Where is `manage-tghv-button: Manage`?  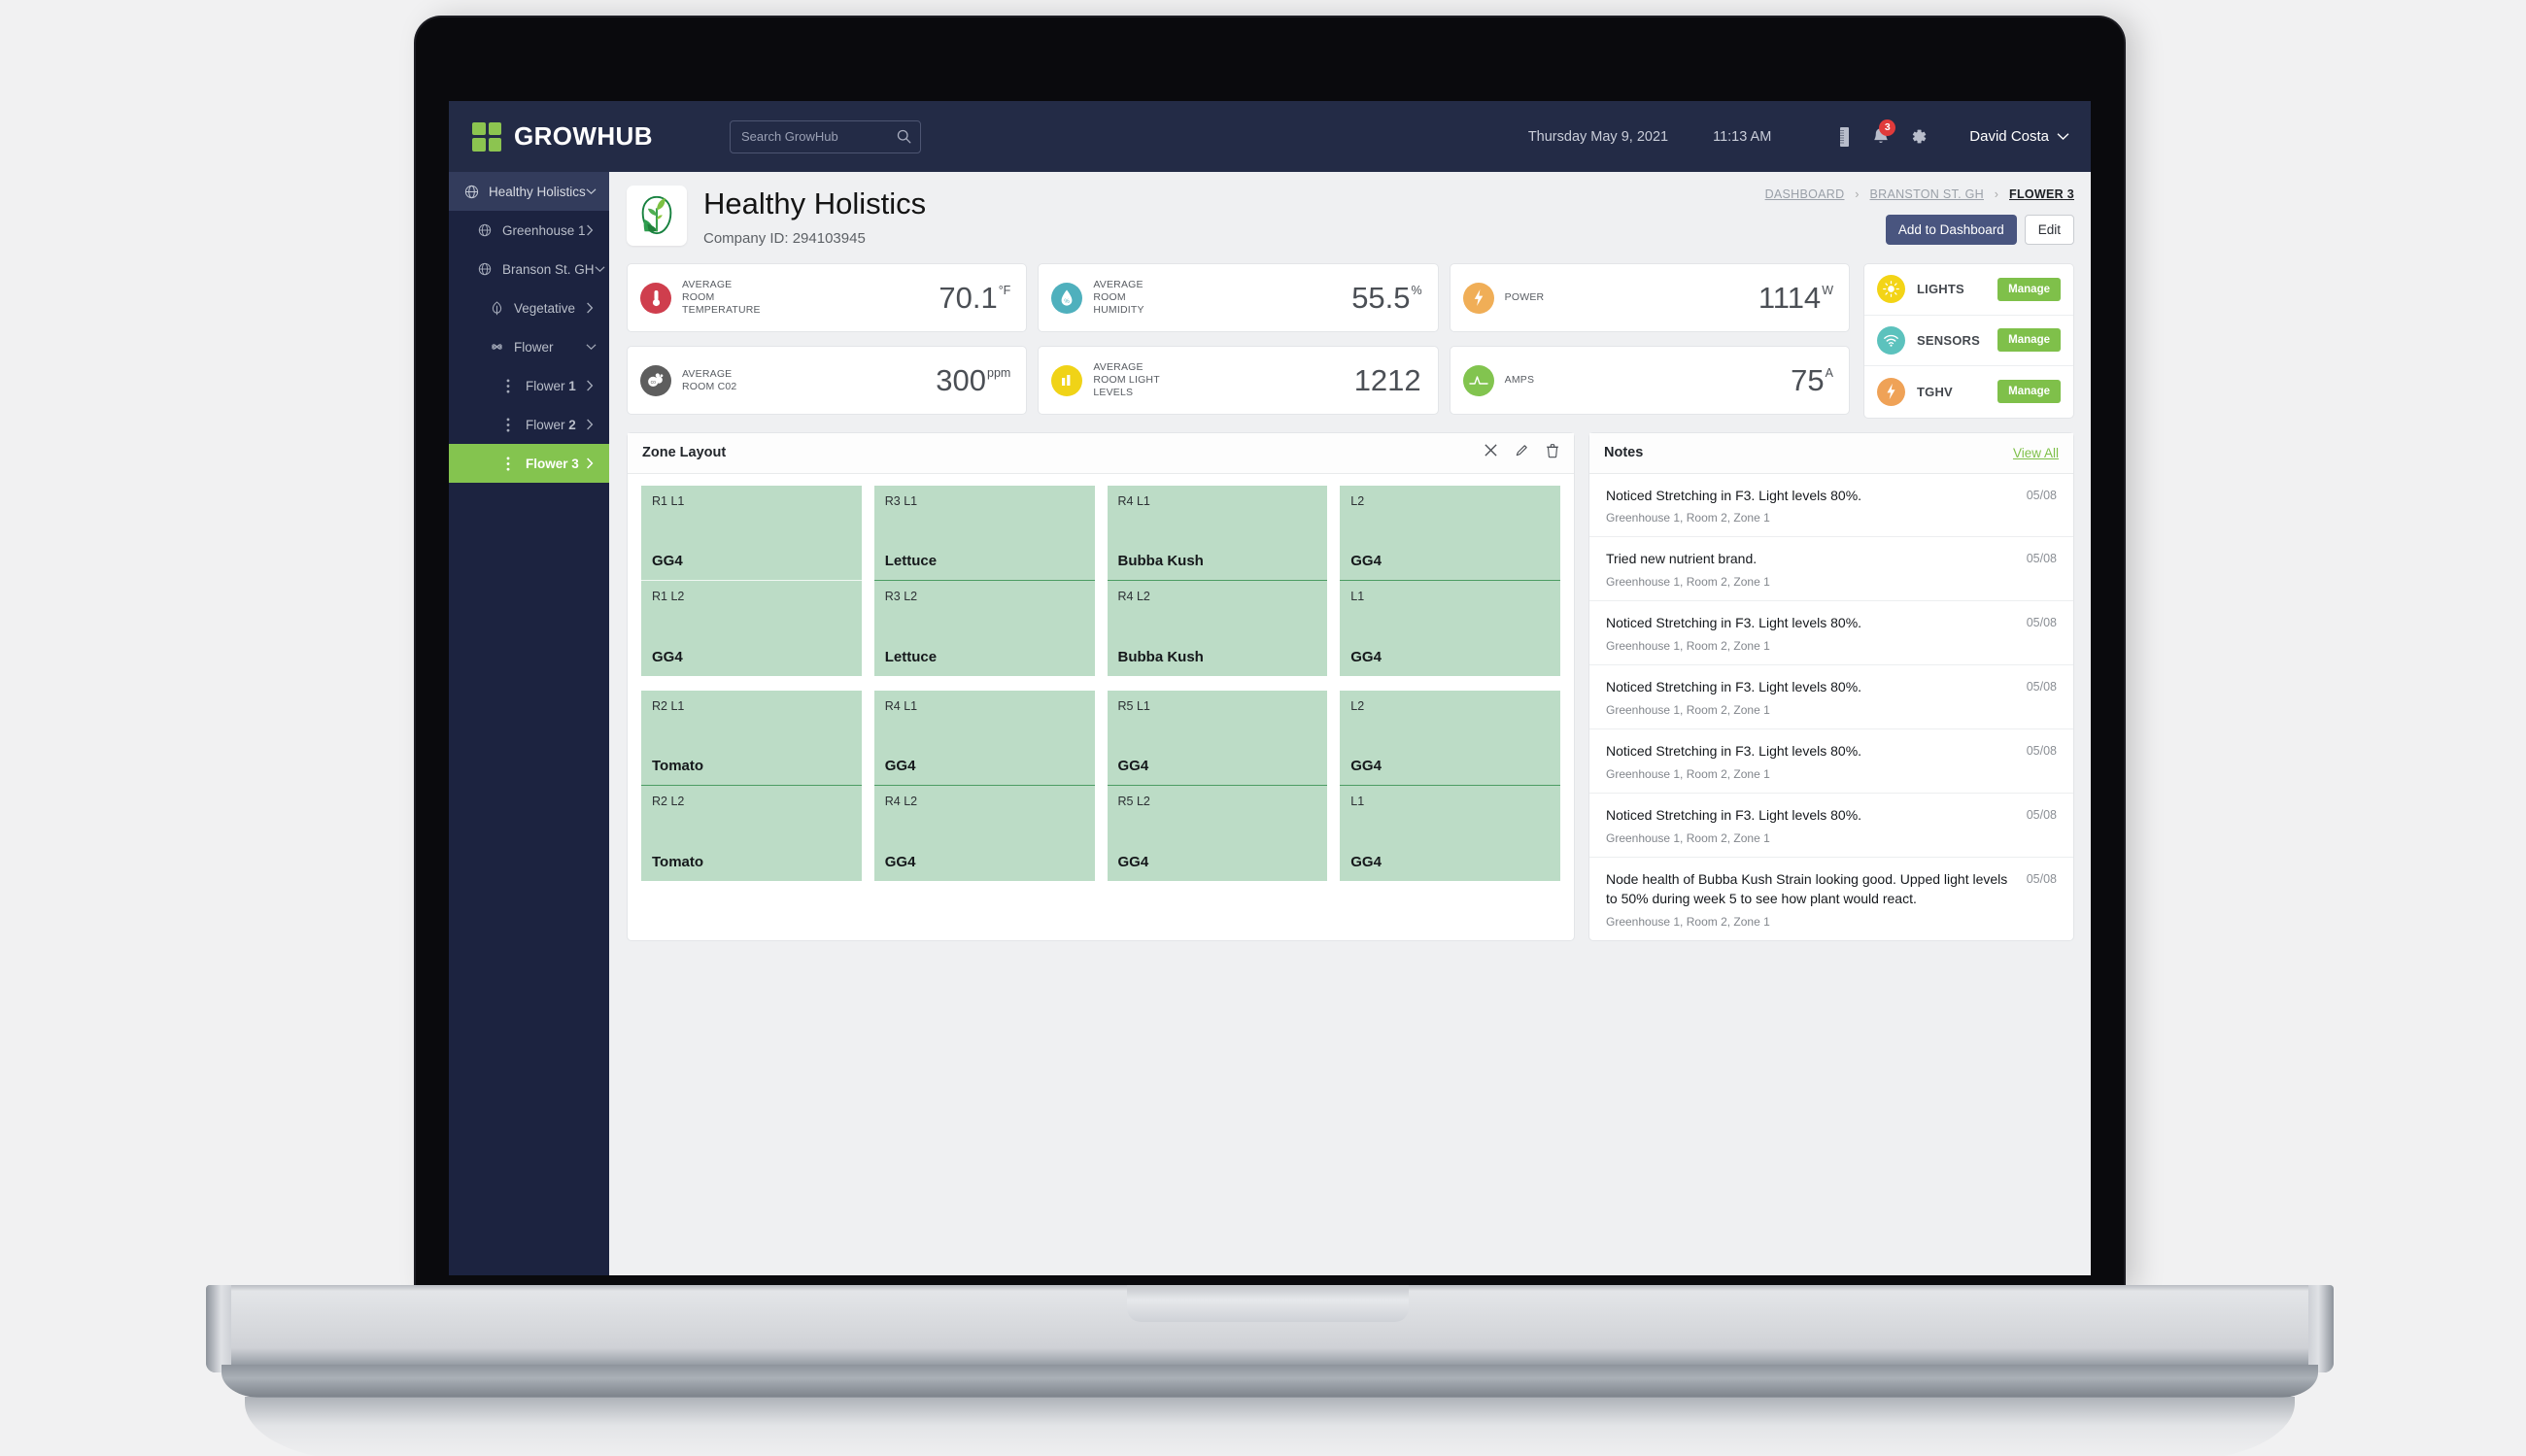 manage-tghv-button: Manage is located at coordinates (2029, 392).